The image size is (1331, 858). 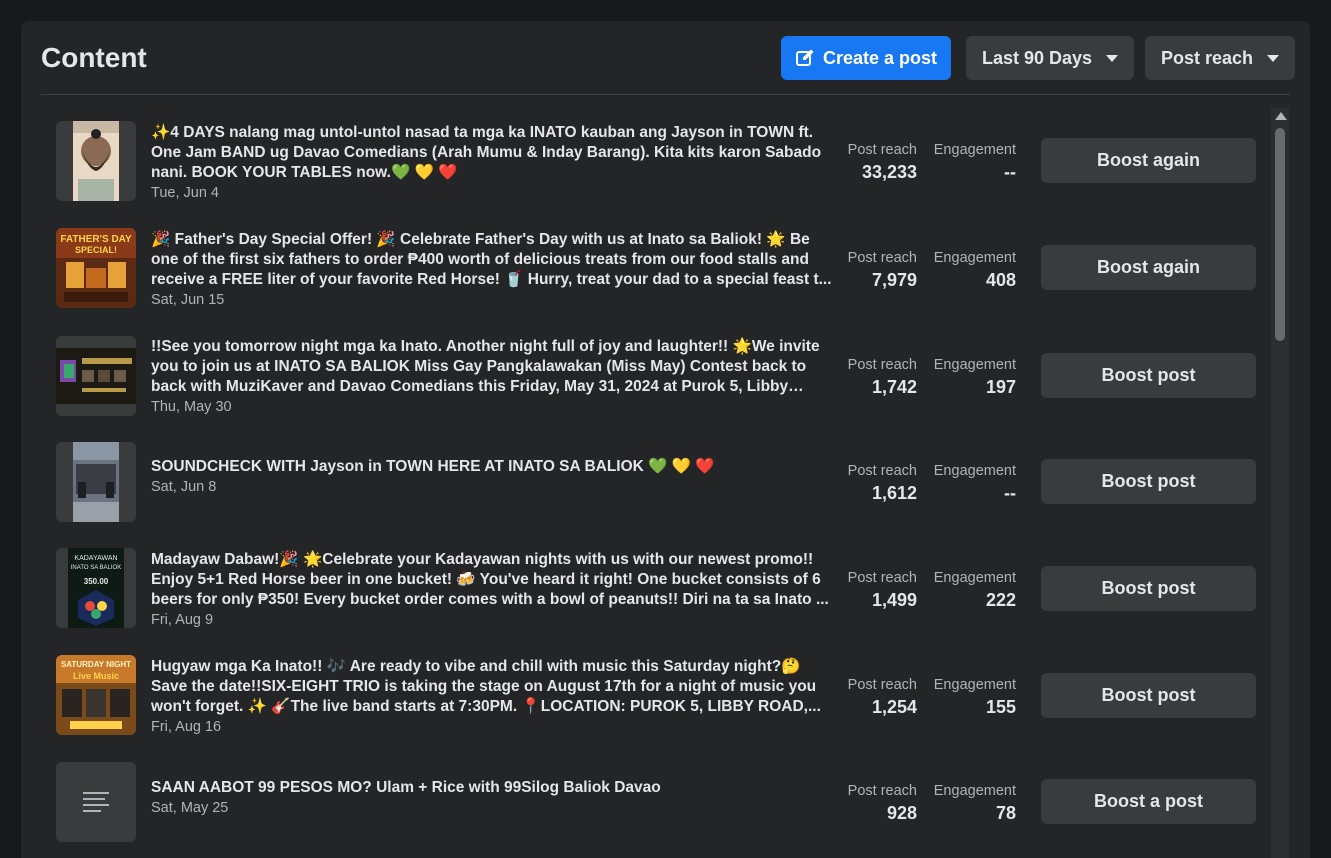 What do you see at coordinates (96, 664) in the screenshot?
I see `svg-text: SATURDAY NIGHT` at bounding box center [96, 664].